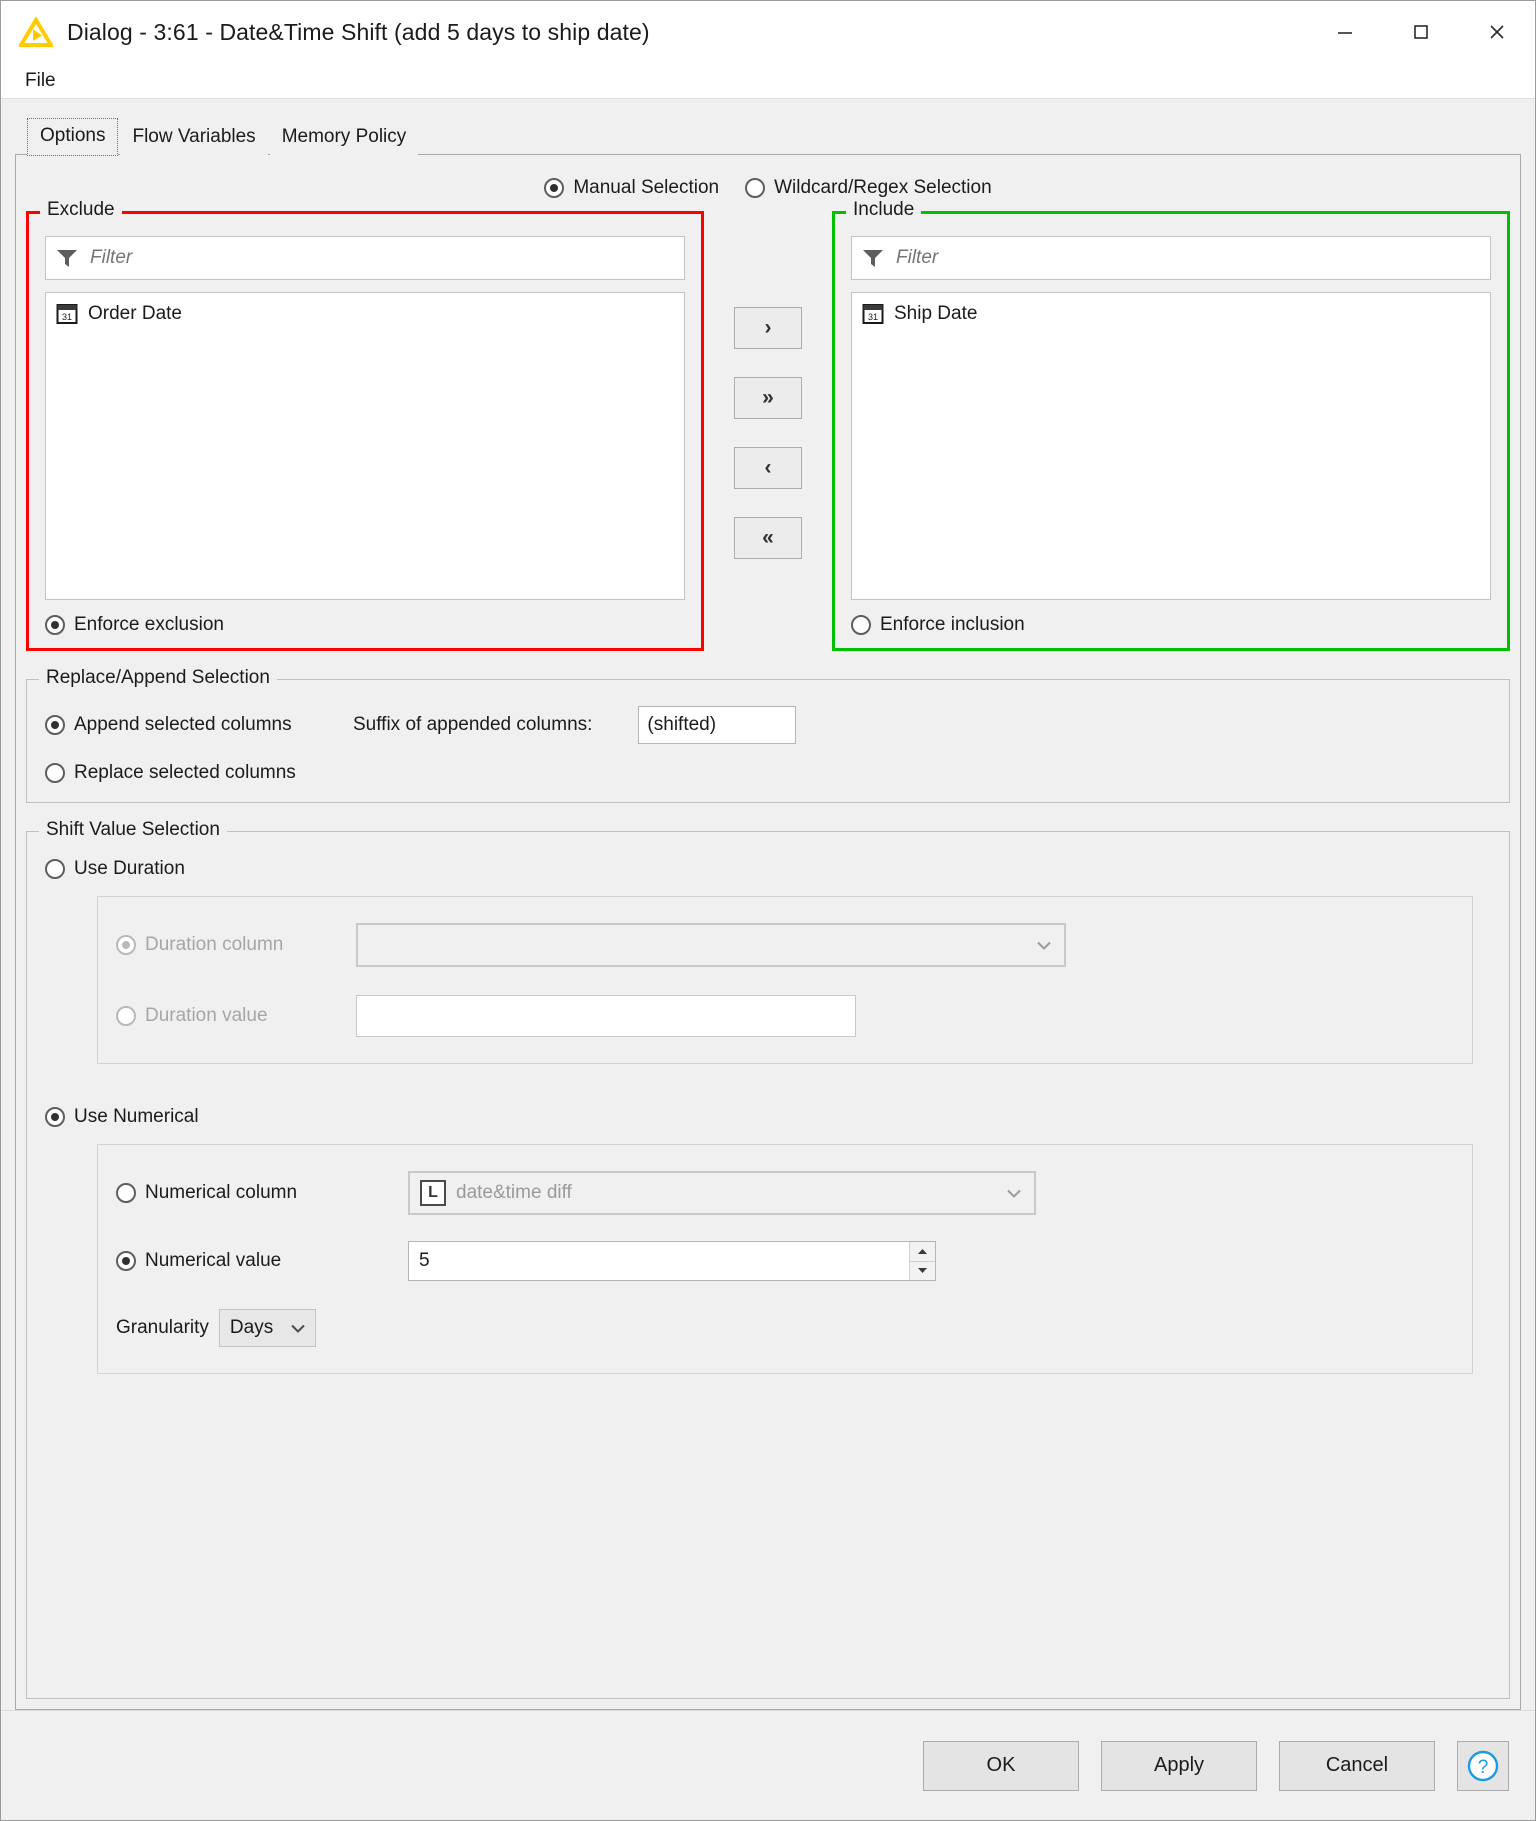 This screenshot has height=1821, width=1536. What do you see at coordinates (213, 1260) in the screenshot?
I see `radio-numerical-value-label: Numerical value` at bounding box center [213, 1260].